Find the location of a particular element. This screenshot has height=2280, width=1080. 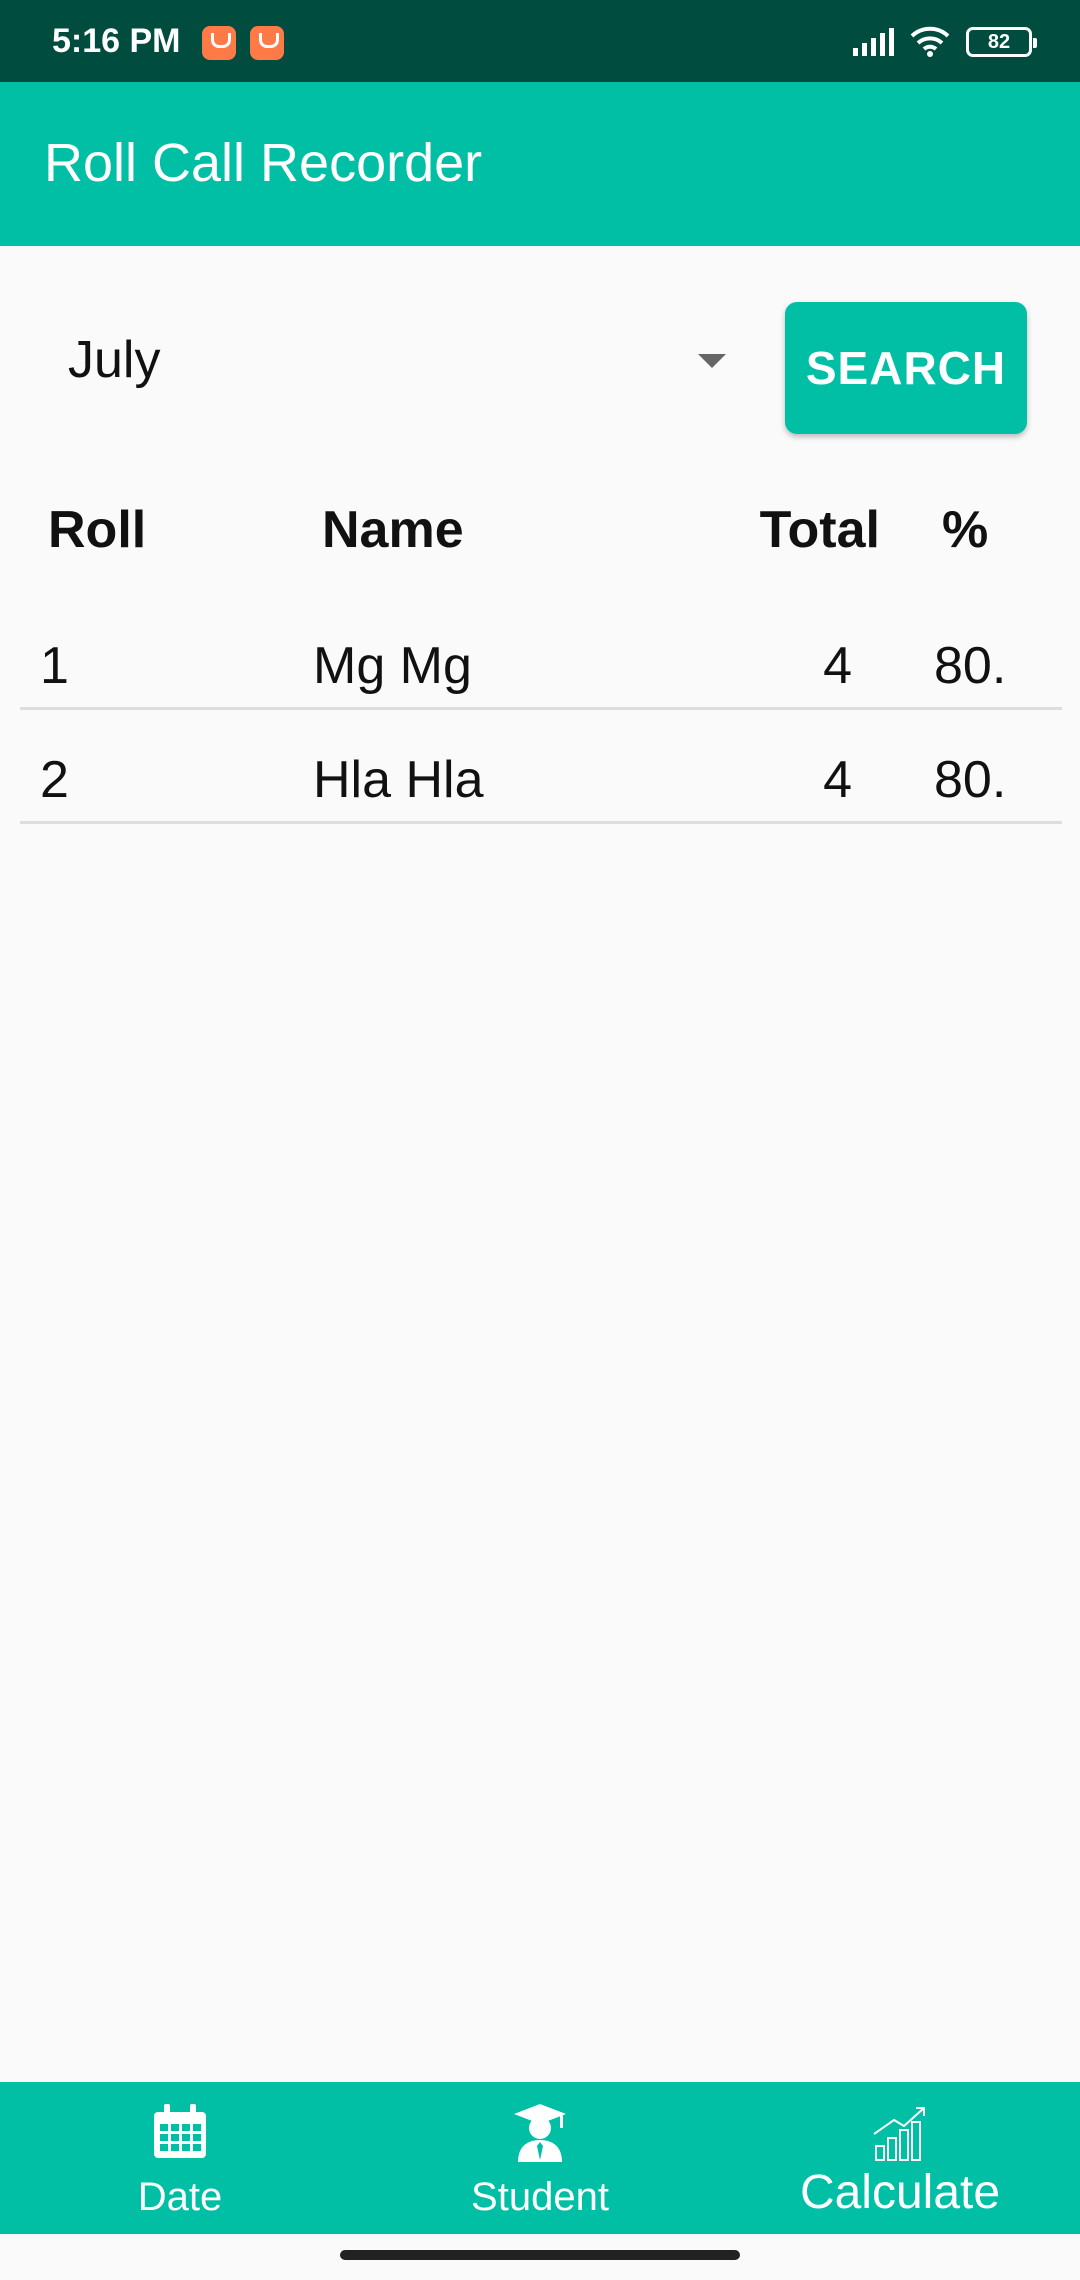

month-dropdown: July is located at coordinates (394, 360).